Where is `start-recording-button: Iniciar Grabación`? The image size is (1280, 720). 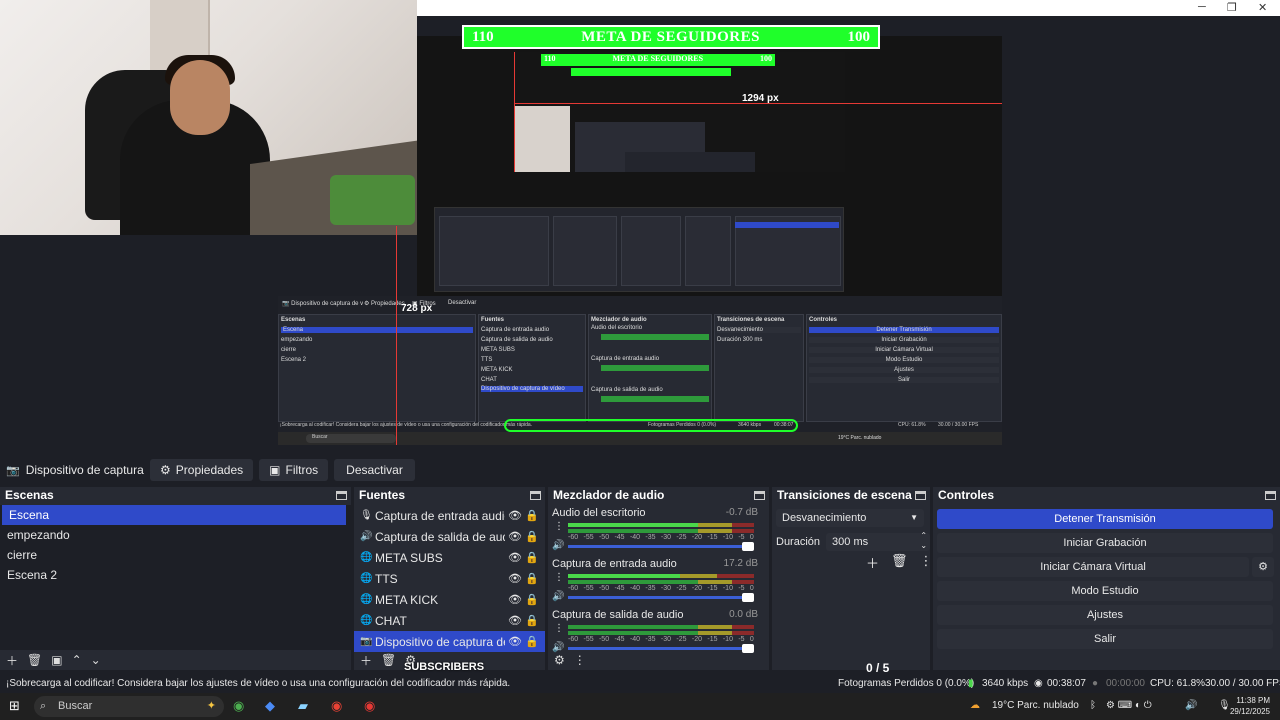 start-recording-button: Iniciar Grabación is located at coordinates (1105, 543).